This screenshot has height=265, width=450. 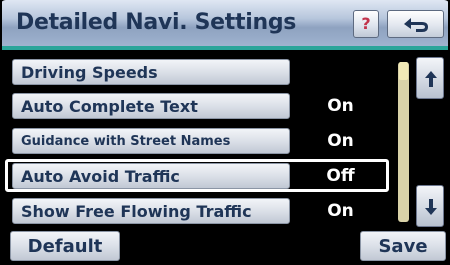 I want to click on arrow-down-icon, so click(x=431, y=207).